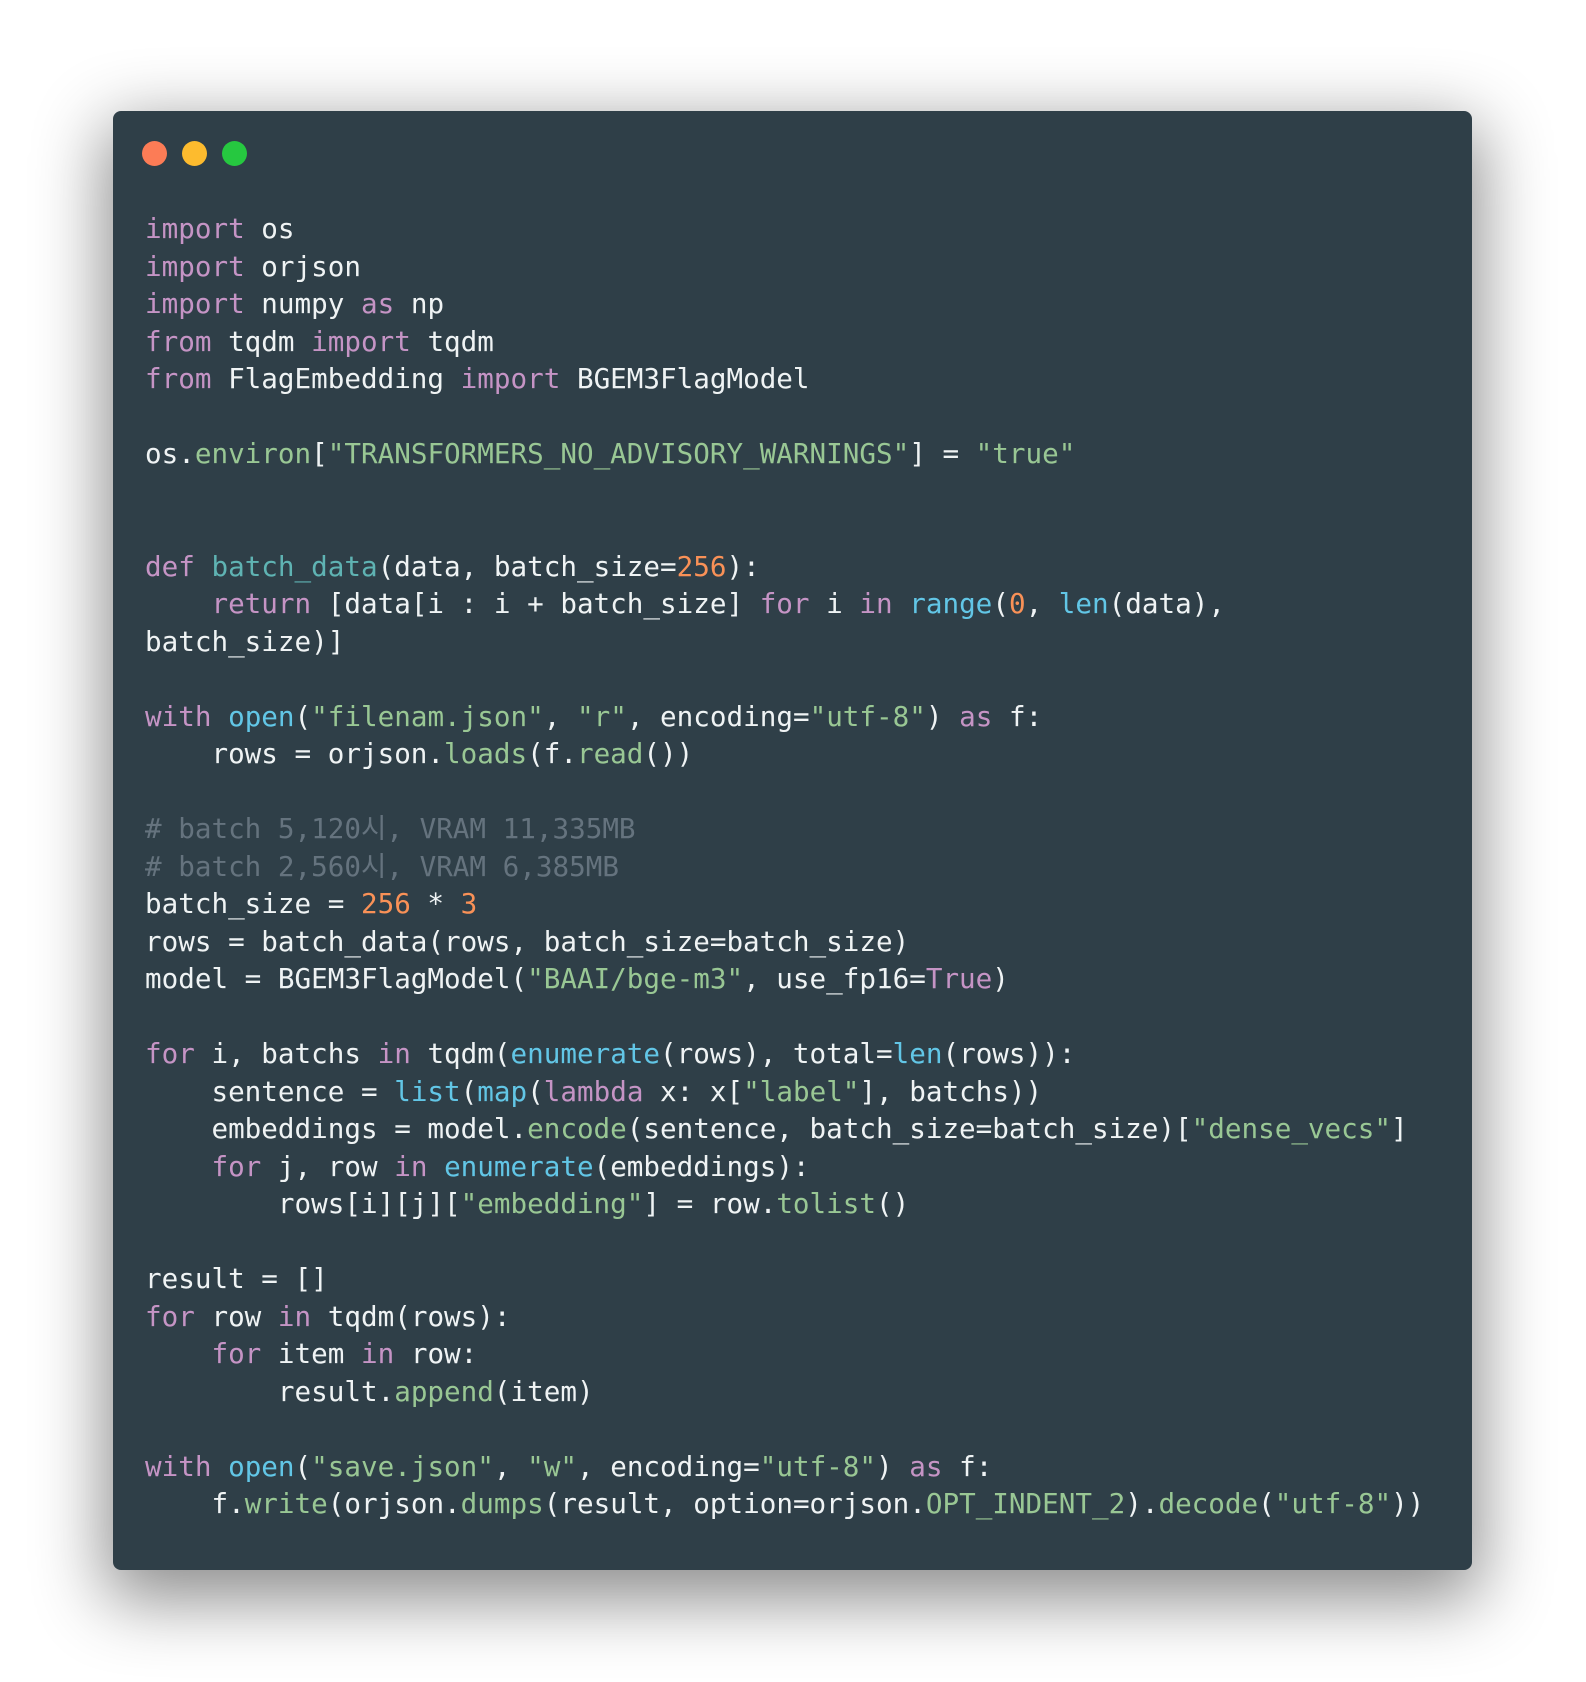  What do you see at coordinates (269, 228) in the screenshot?
I see `code-token: os` at bounding box center [269, 228].